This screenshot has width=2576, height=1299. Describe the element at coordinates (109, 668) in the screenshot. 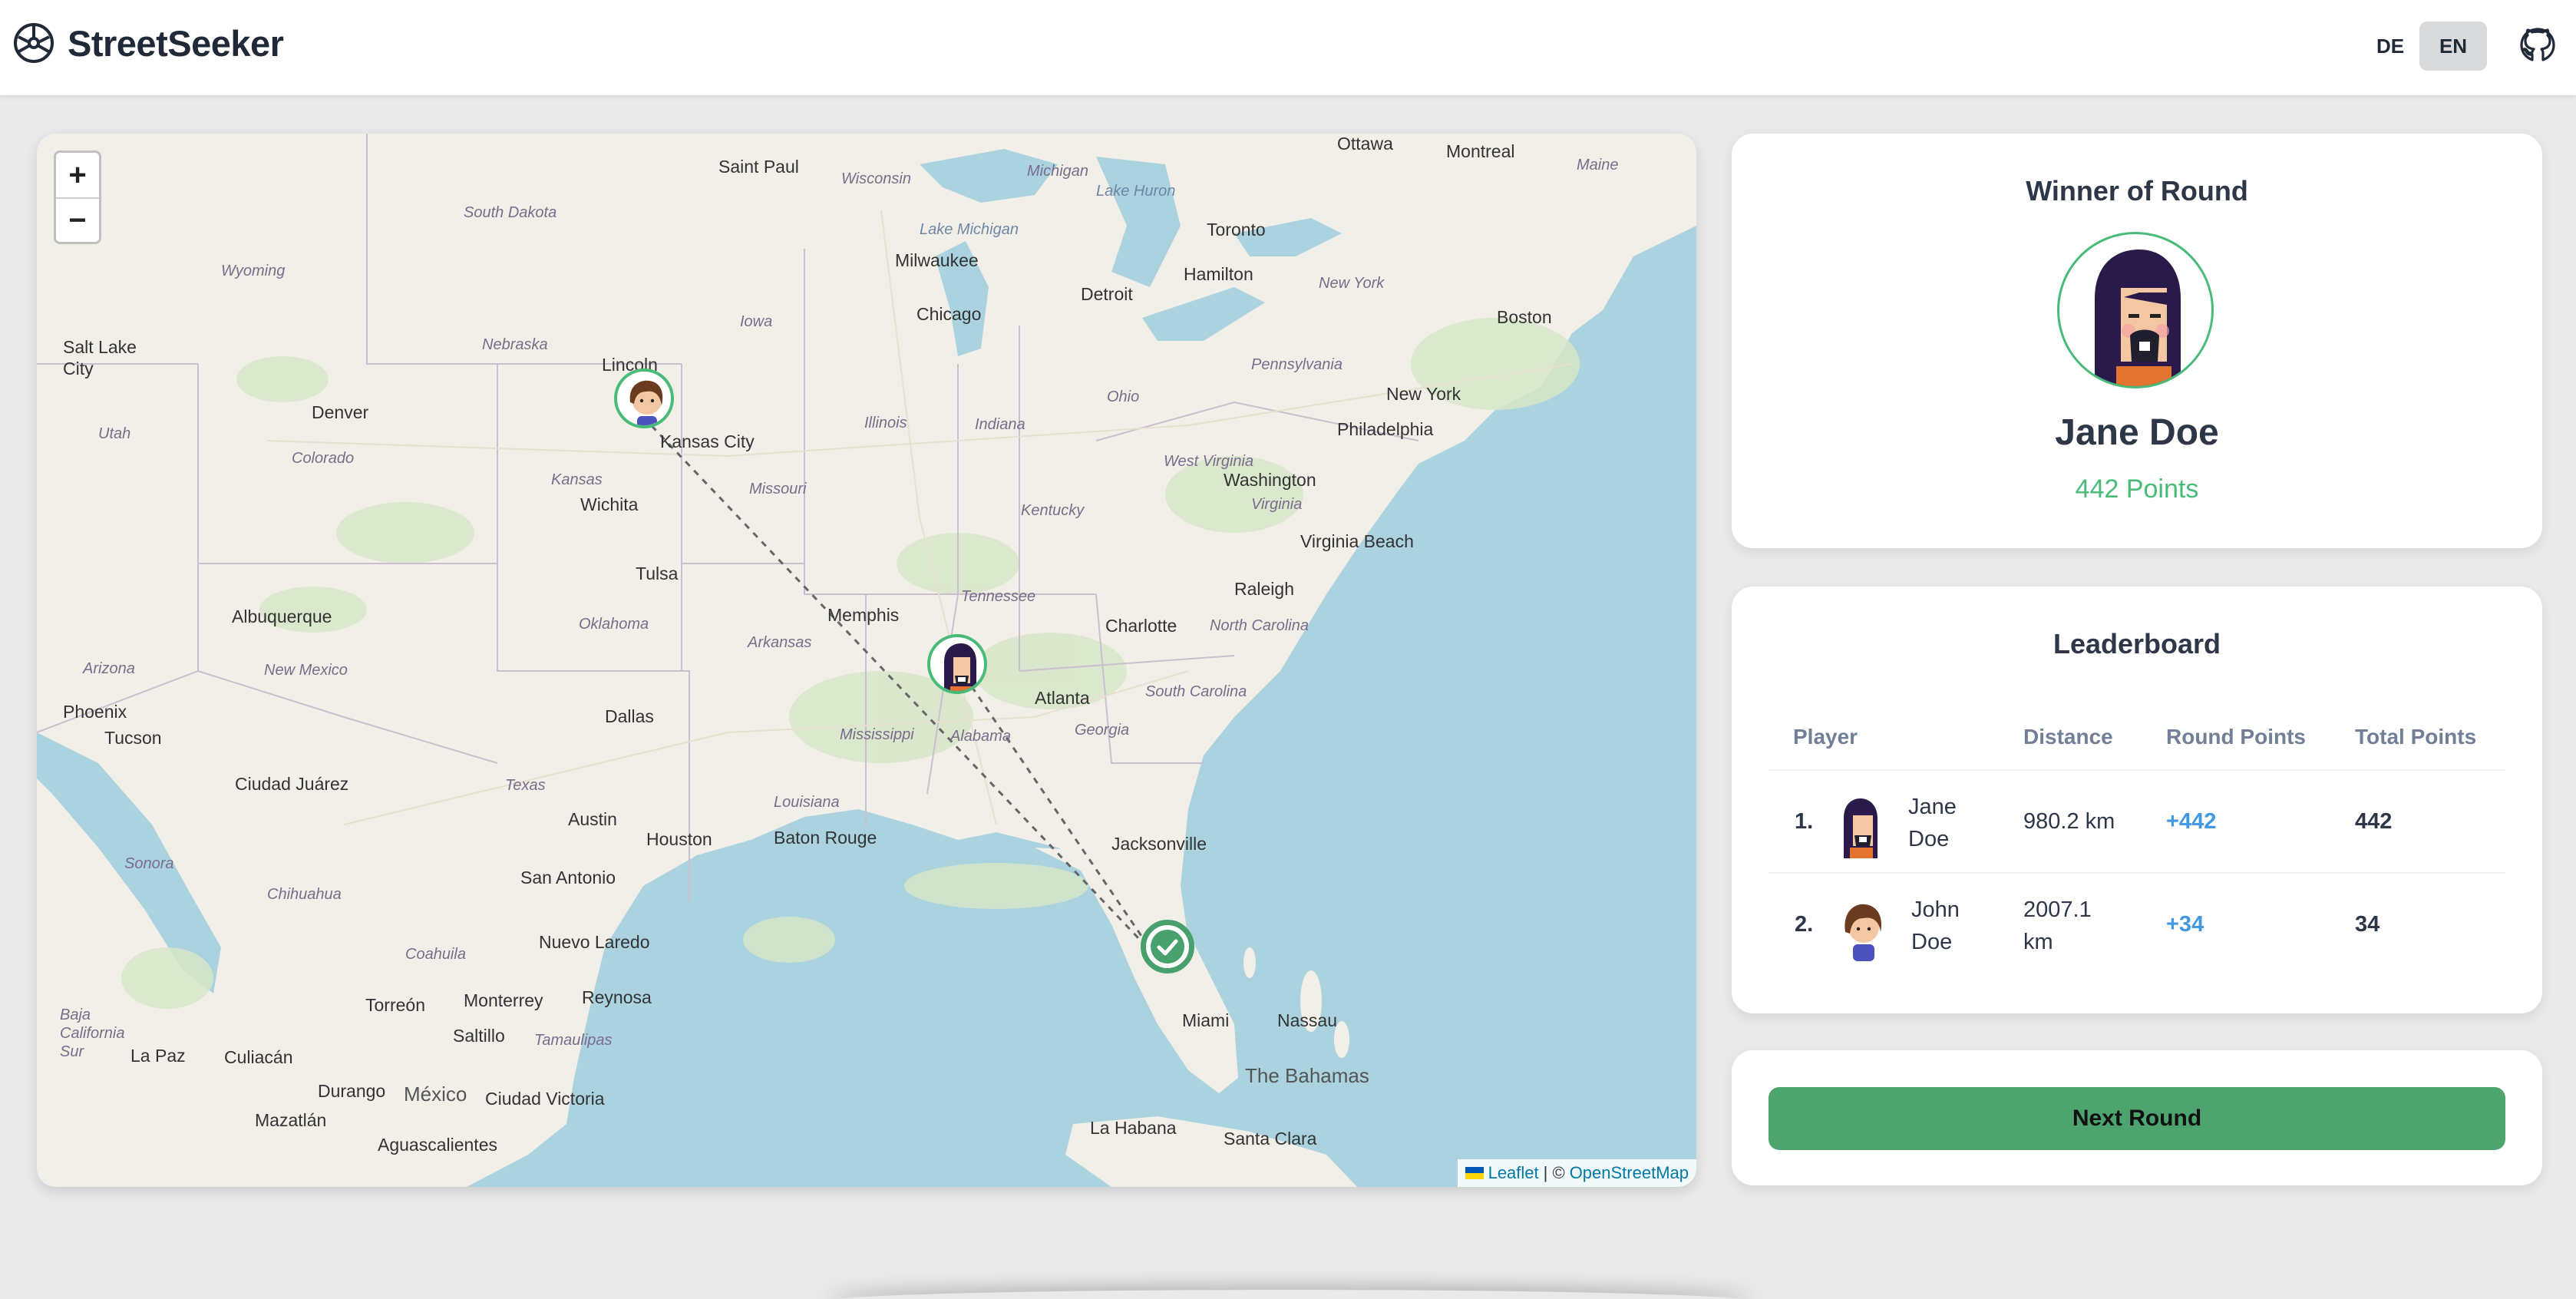

I see `map-label-region: Arizona` at that location.